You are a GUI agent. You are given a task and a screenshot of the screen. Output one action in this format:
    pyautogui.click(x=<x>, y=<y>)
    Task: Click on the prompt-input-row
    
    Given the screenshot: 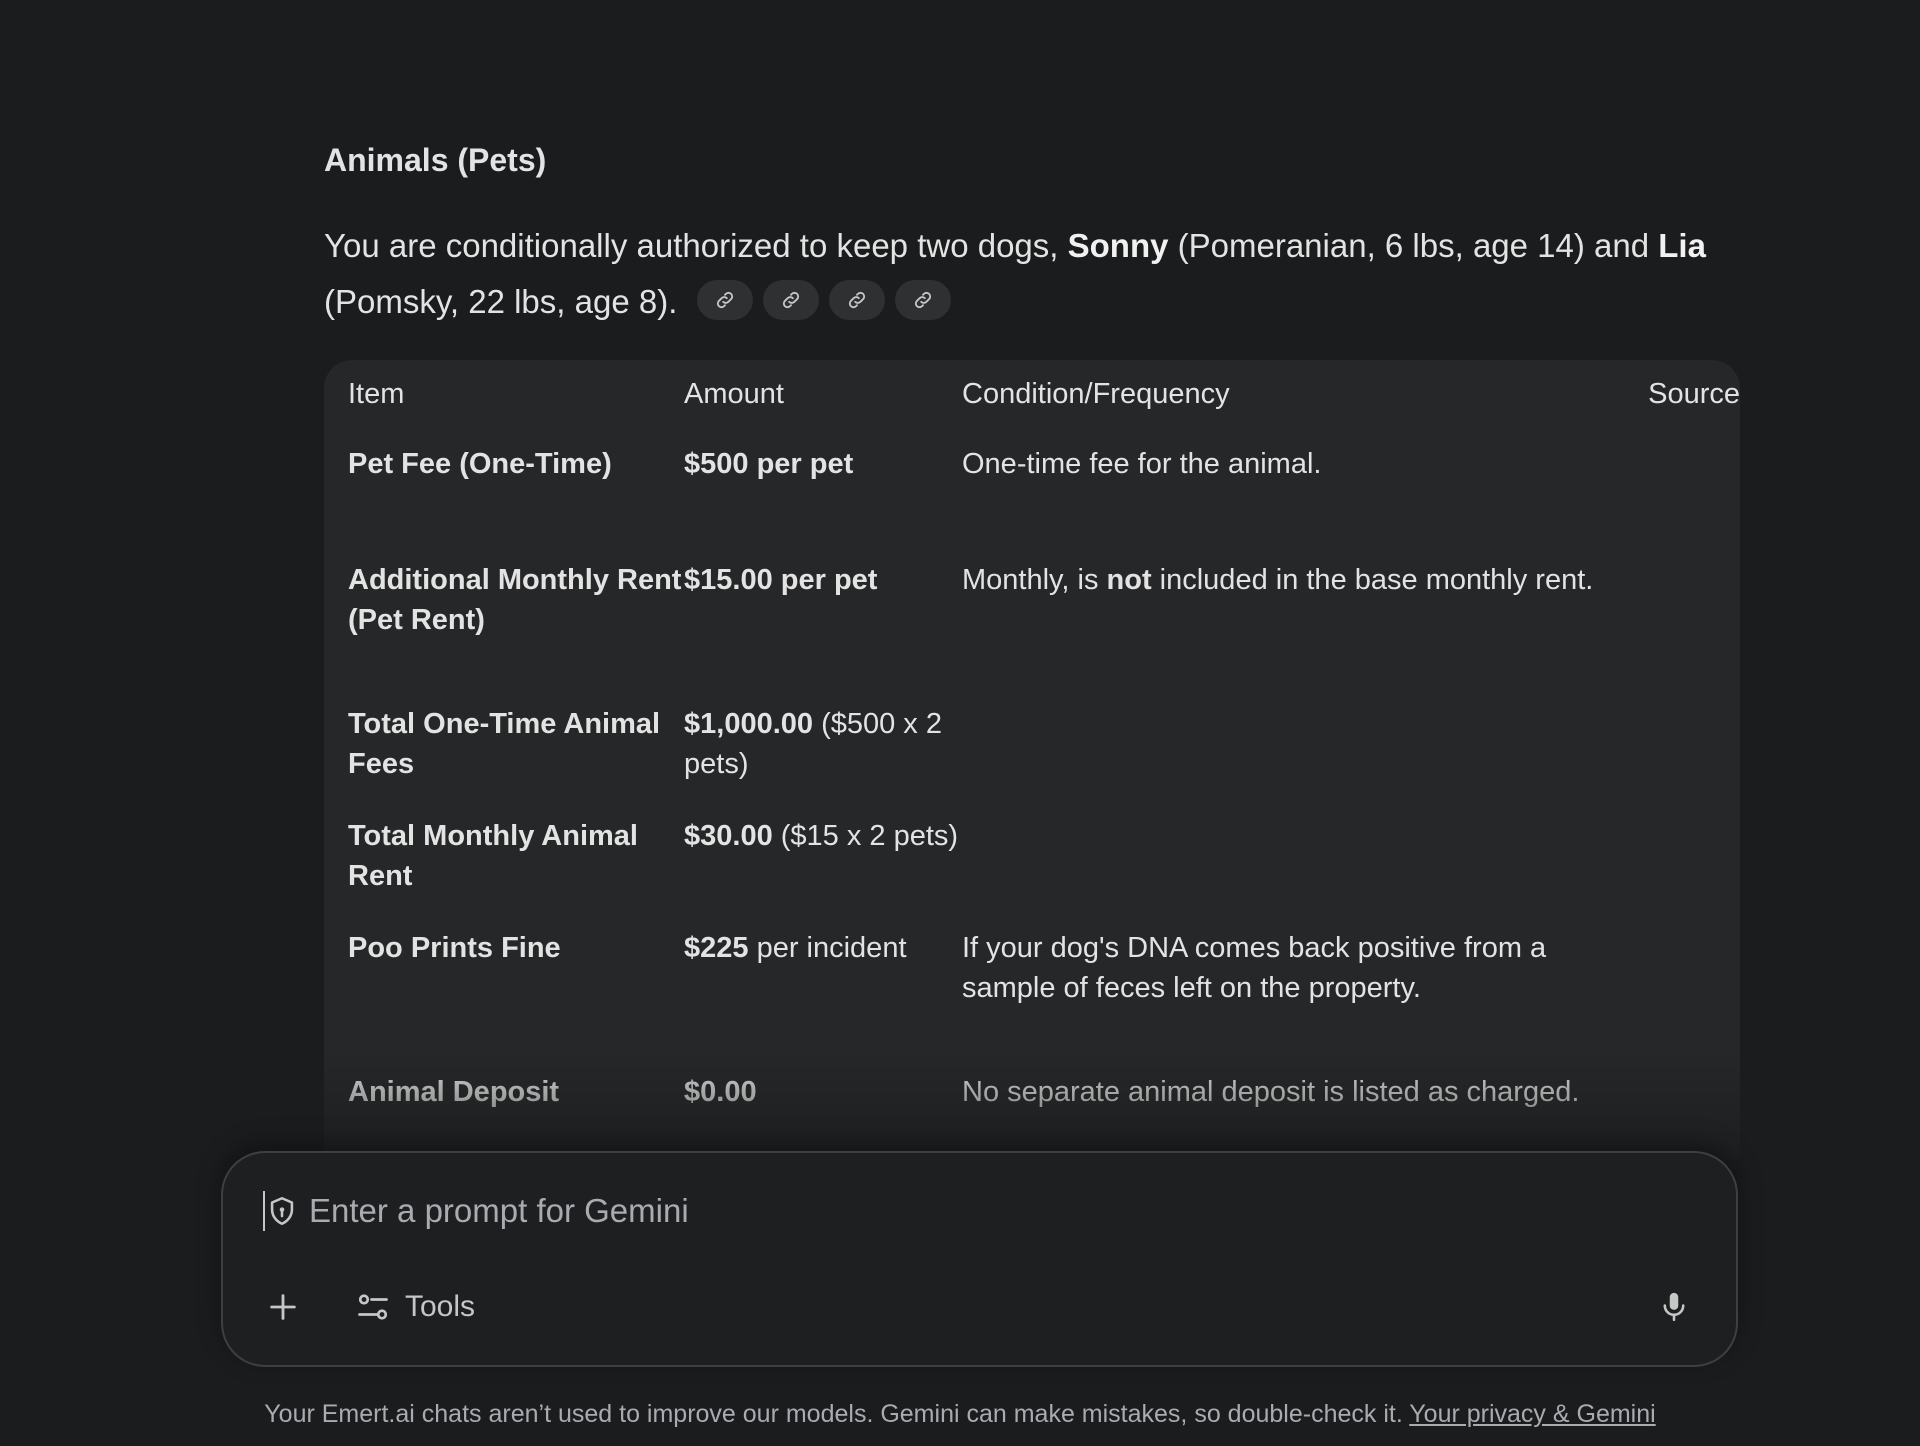 What is the action you would take?
    pyautogui.click(x=936, y=1211)
    